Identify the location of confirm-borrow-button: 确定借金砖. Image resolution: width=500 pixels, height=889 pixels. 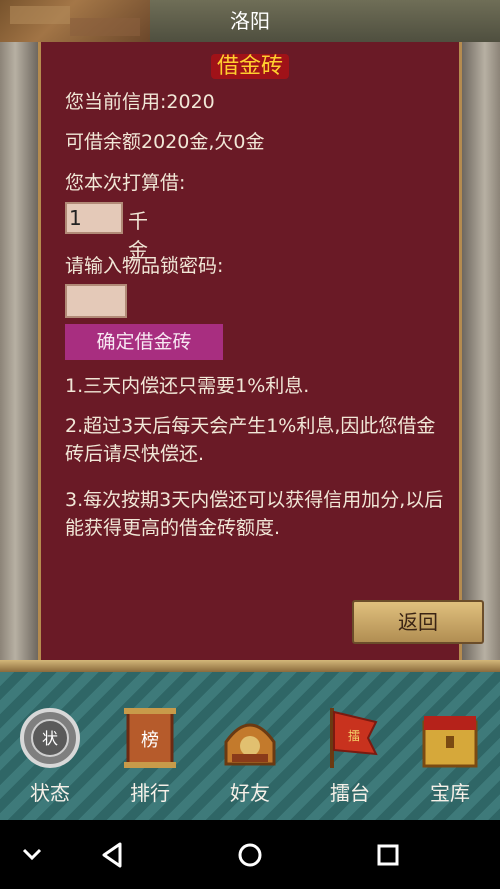
(144, 342).